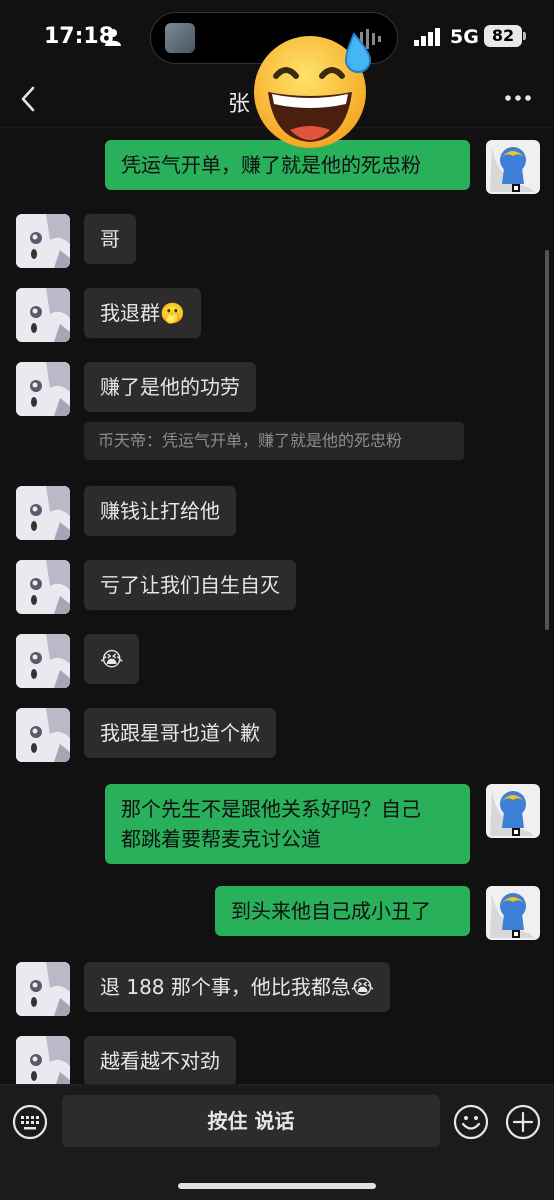 The height and width of the screenshot is (1200, 554). I want to click on incoming-message: 哥, so click(76, 241).